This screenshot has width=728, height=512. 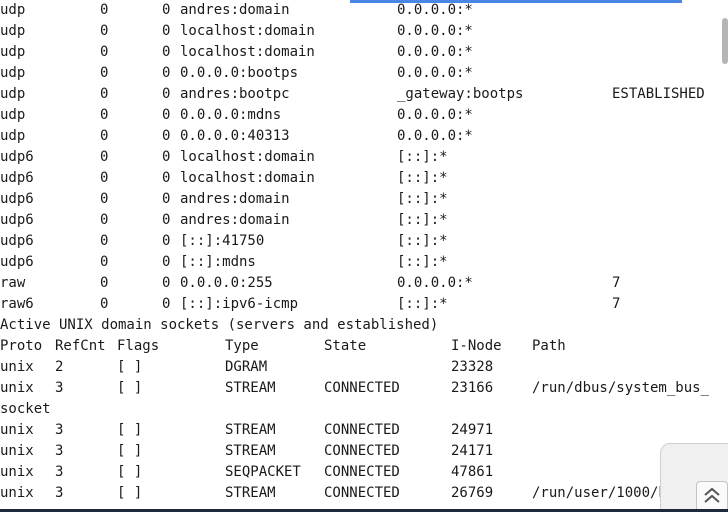 What do you see at coordinates (218, 262) in the screenshot?
I see `cell-local: [::]:mdns` at bounding box center [218, 262].